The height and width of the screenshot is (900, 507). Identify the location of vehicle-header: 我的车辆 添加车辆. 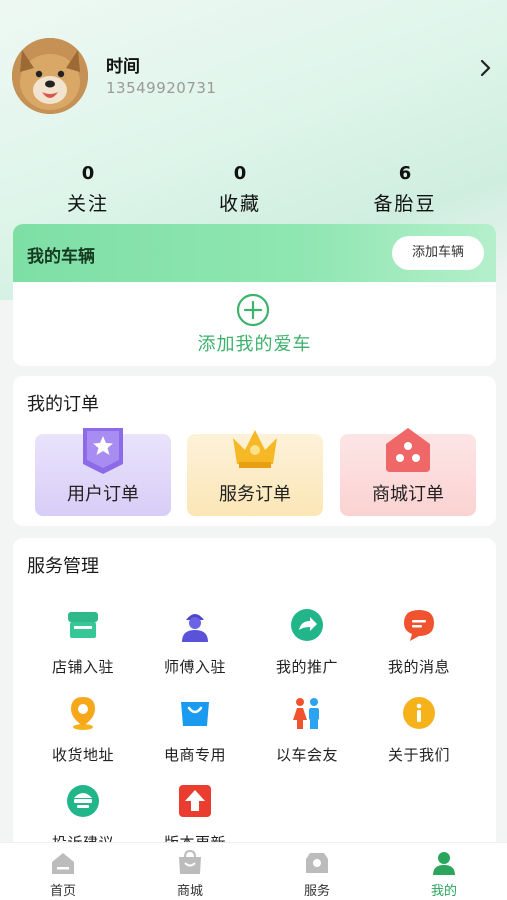
(254, 253).